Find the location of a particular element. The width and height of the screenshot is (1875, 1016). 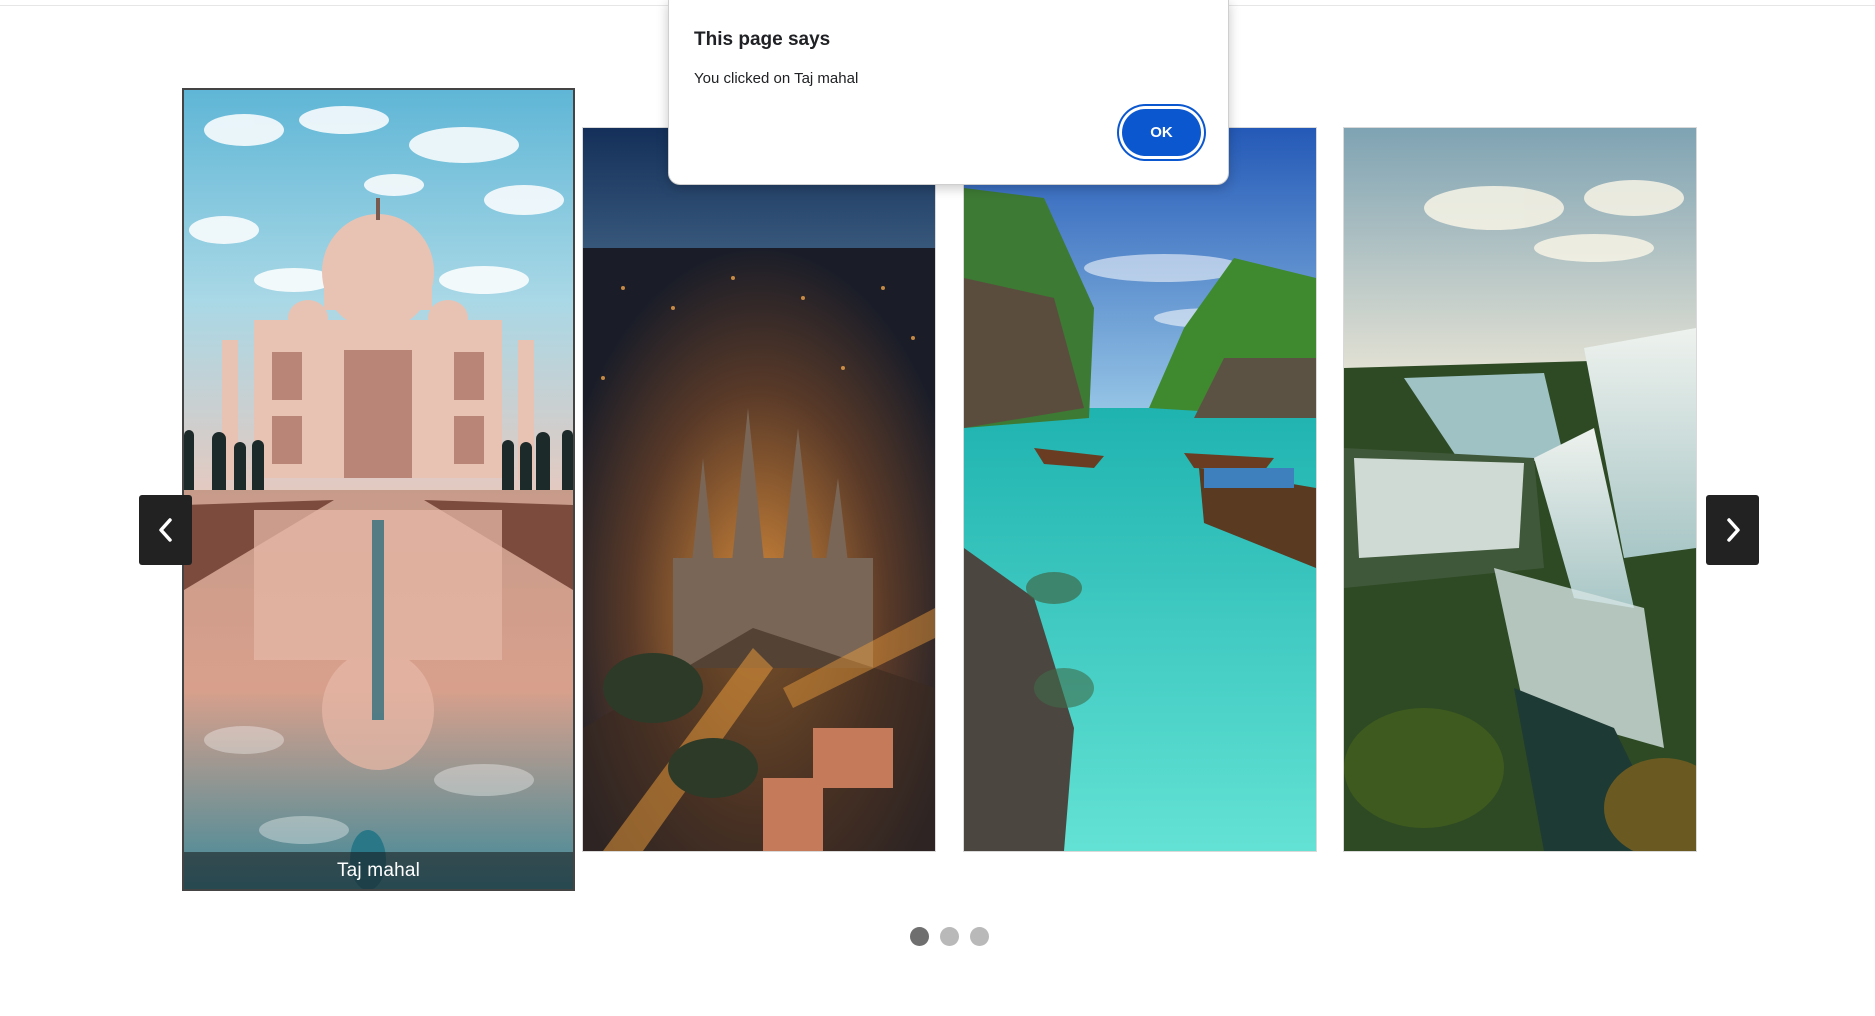

carousel-prev-button is located at coordinates (165, 530).